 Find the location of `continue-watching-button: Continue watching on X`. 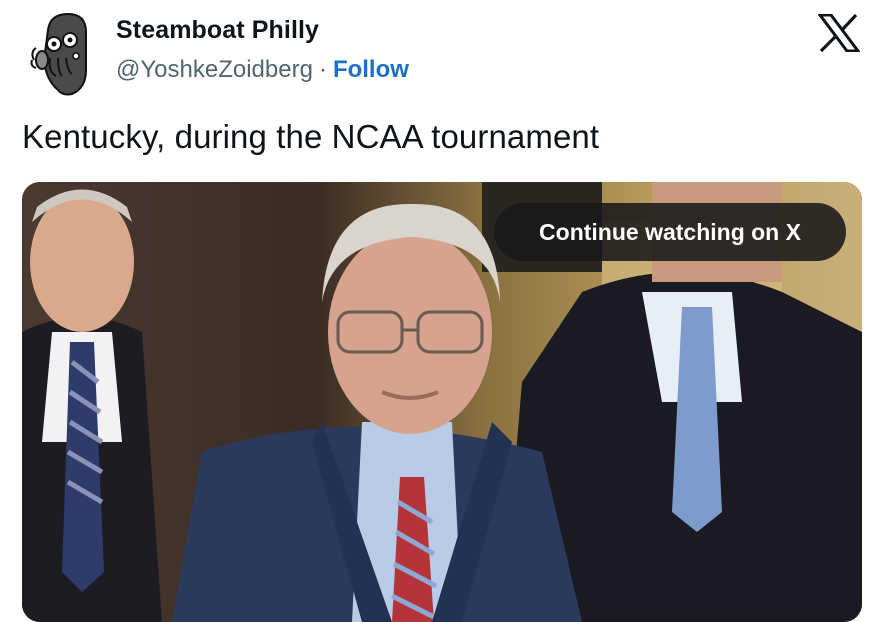

continue-watching-button: Continue watching on X is located at coordinates (670, 232).